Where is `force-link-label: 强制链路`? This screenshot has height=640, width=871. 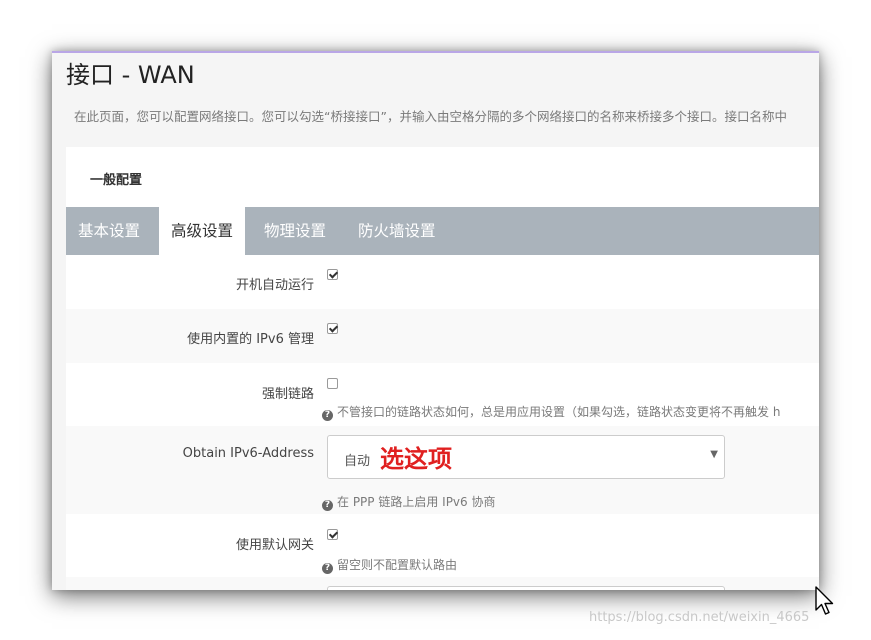
force-link-label: 强制链路 is located at coordinates (287, 394).